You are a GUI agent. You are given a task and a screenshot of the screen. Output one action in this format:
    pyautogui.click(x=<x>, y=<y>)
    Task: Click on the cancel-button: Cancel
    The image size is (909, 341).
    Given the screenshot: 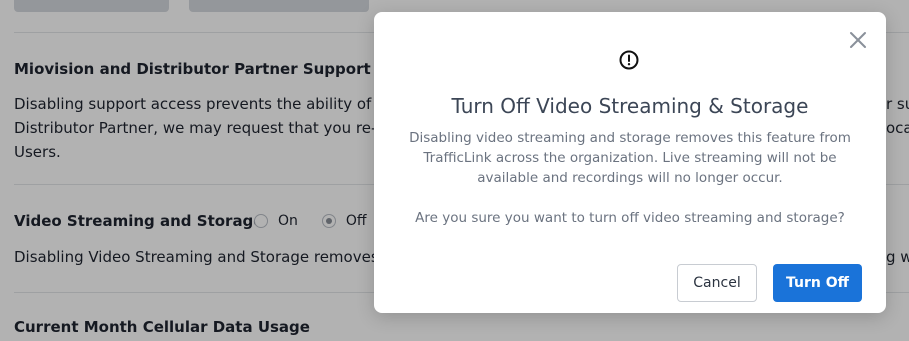 What is the action you would take?
    pyautogui.click(x=717, y=283)
    